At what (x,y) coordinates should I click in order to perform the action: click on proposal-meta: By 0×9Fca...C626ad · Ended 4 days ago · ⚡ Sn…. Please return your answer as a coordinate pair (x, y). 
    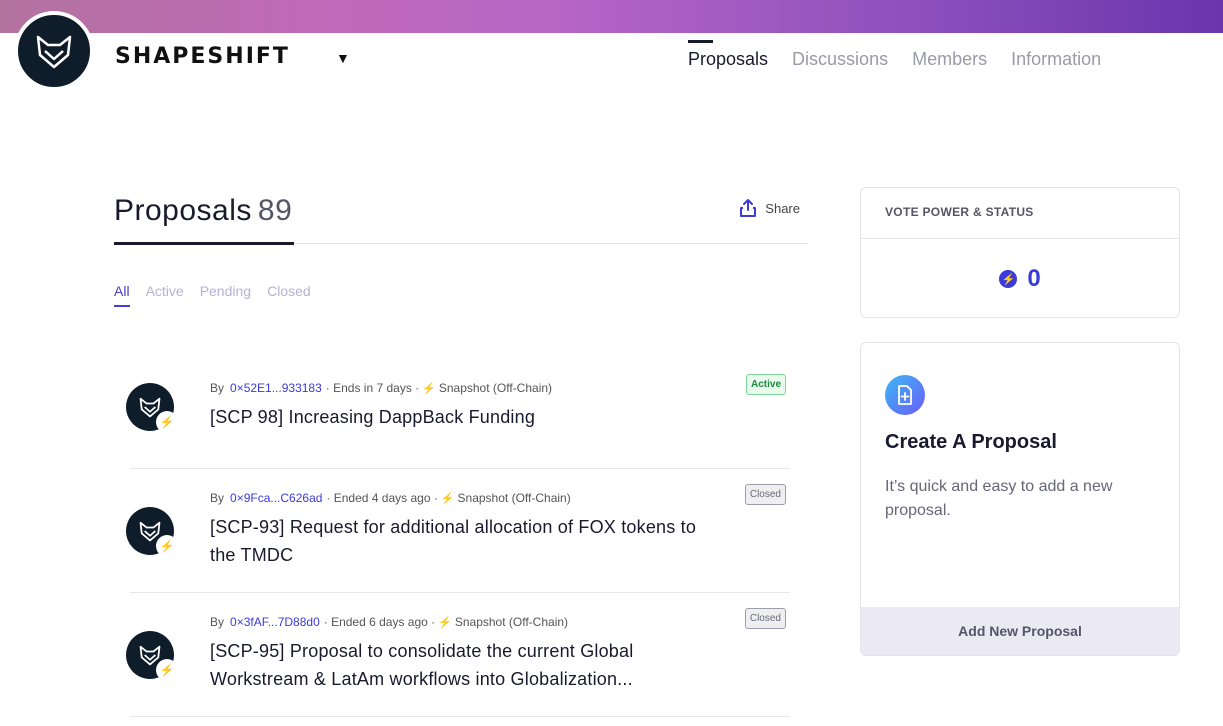
    Looking at the image, I should click on (390, 498).